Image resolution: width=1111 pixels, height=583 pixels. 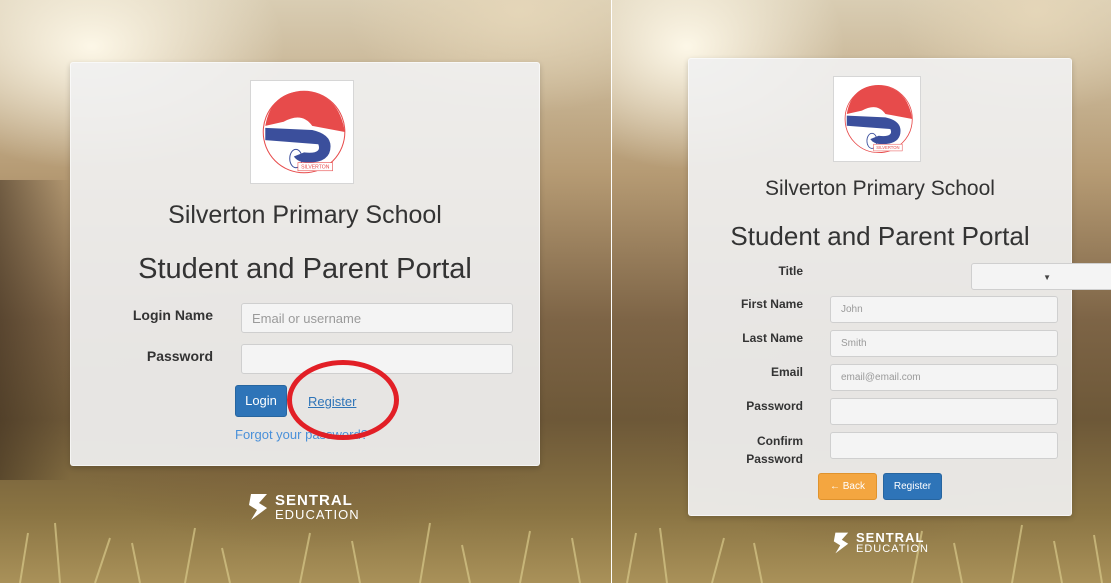 I want to click on arrow-left-icon: ←, so click(x=834, y=486).